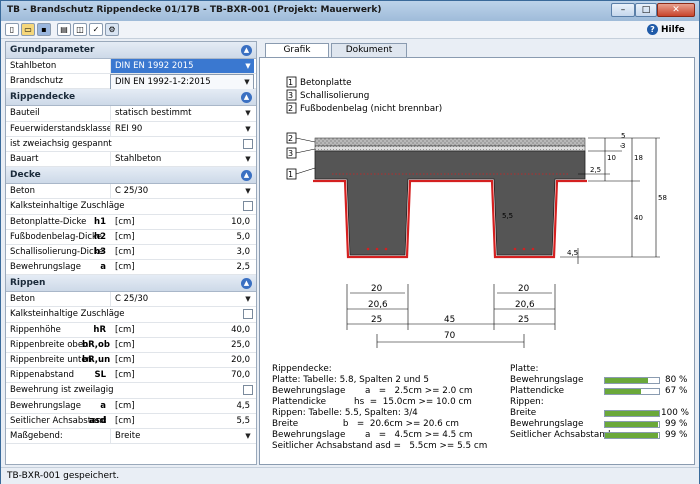 Image resolution: width=700 pixels, height=484 pixels. What do you see at coordinates (291, 95) in the screenshot?
I see `legend-num: 3` at bounding box center [291, 95].